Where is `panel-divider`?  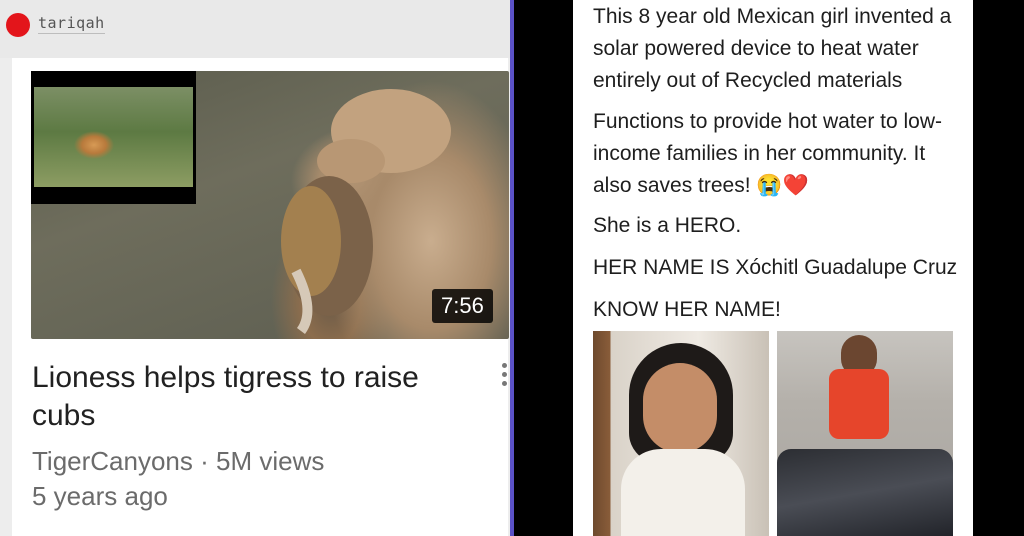
panel-divider is located at coordinates (512, 268).